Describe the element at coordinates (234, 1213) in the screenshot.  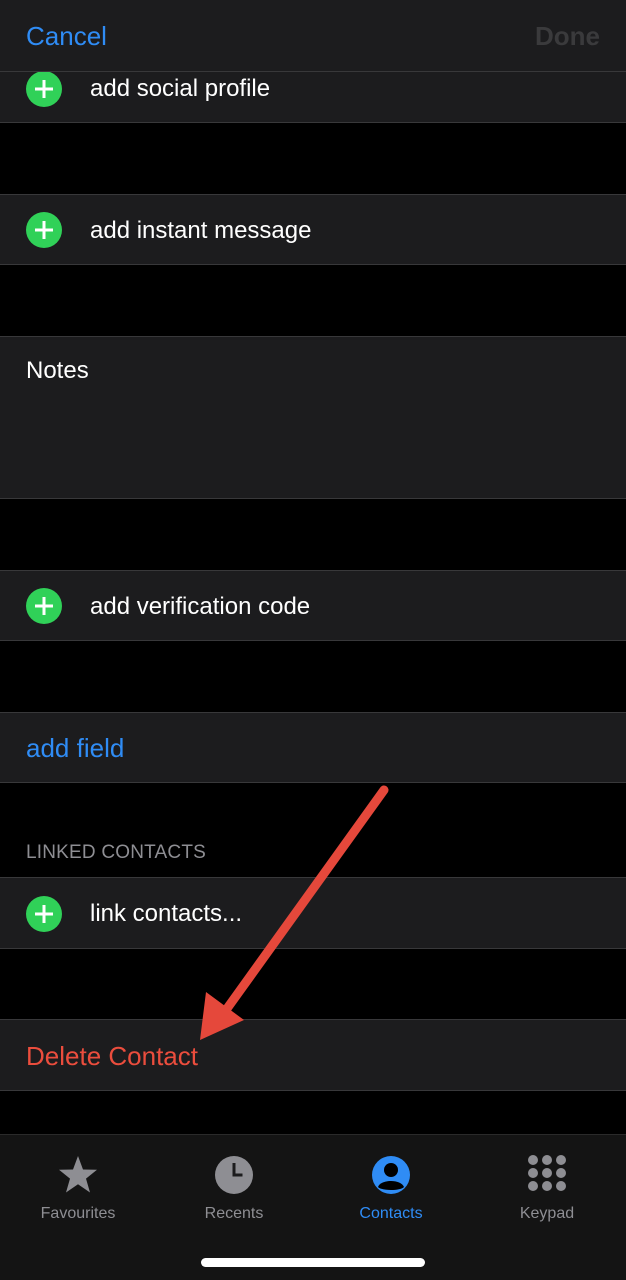
I see `tab-recents-label: Recents` at that location.